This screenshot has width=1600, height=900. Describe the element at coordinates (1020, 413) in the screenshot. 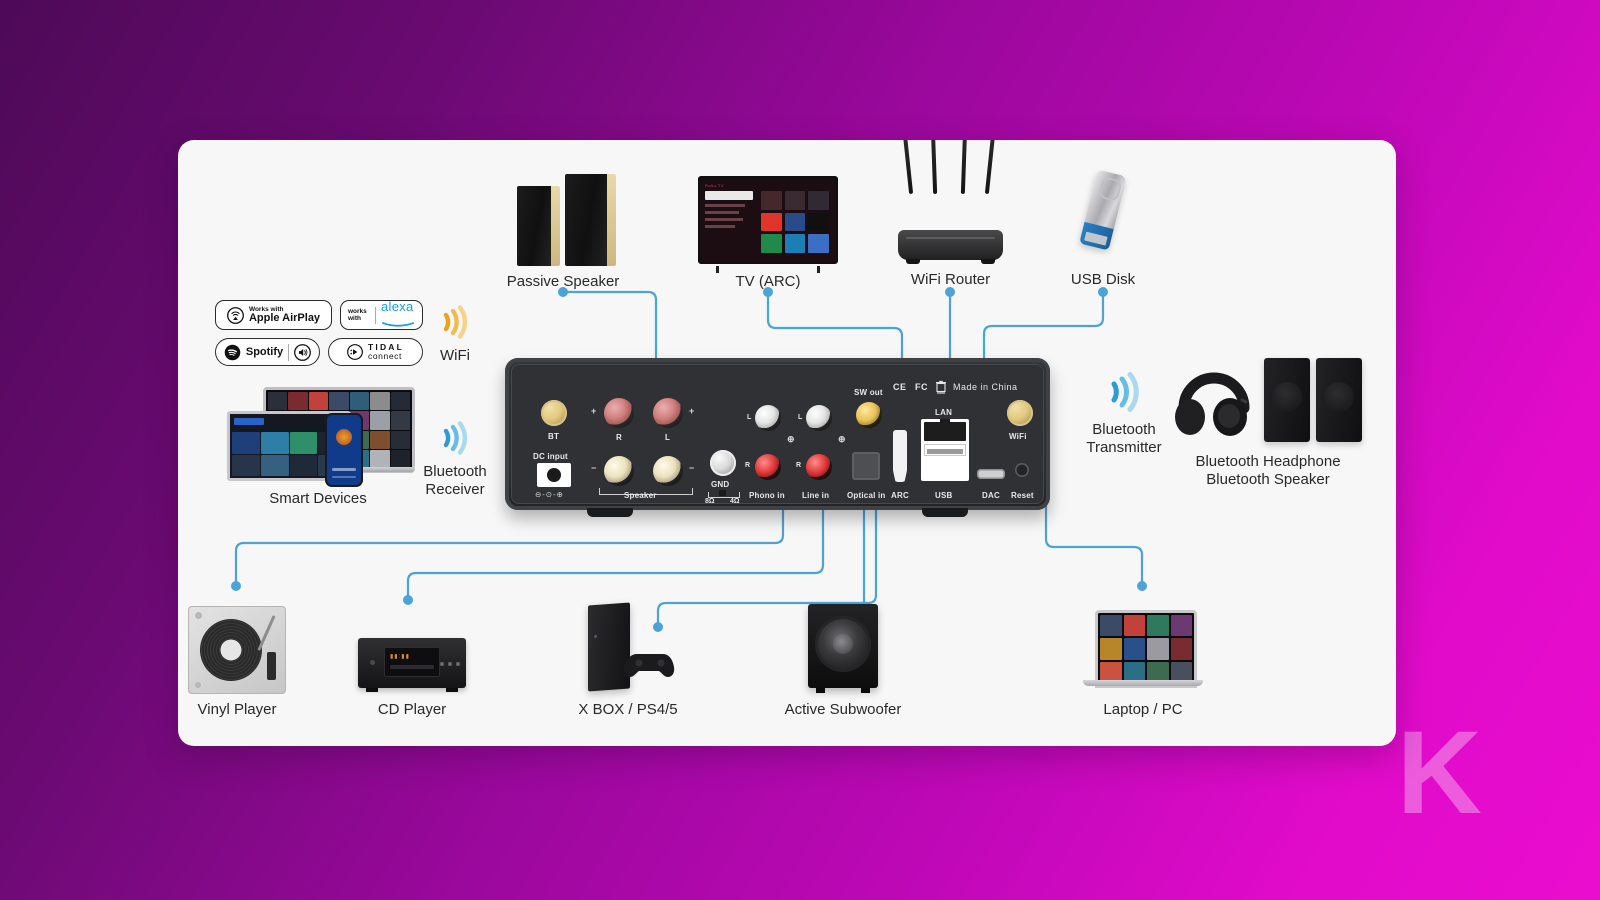

I see `wifi-antenna-connector` at that location.